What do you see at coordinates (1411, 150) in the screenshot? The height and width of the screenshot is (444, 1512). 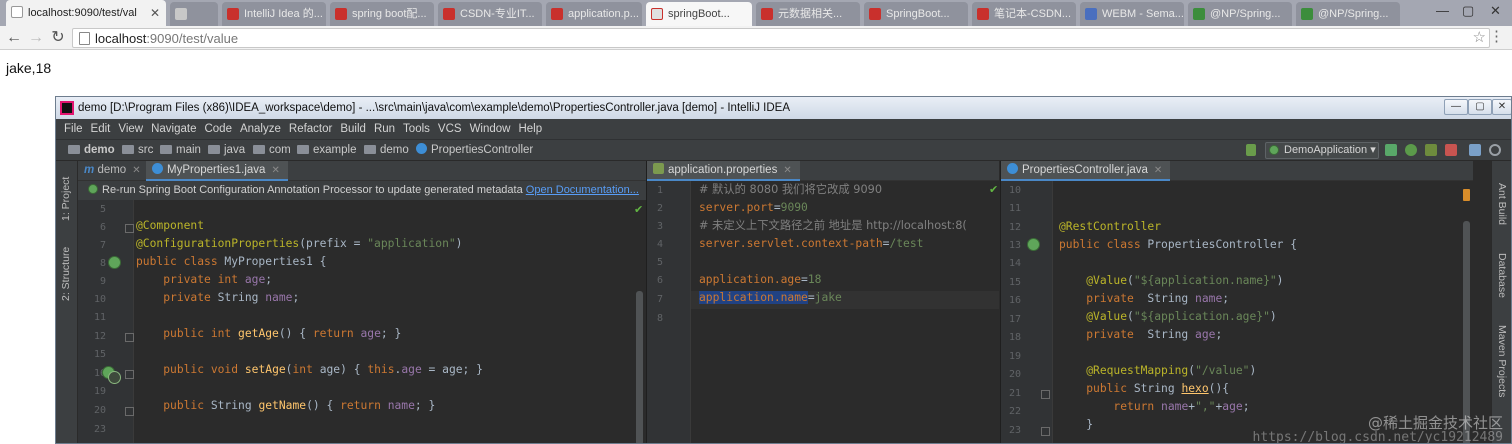 I see `debug-icon` at bounding box center [1411, 150].